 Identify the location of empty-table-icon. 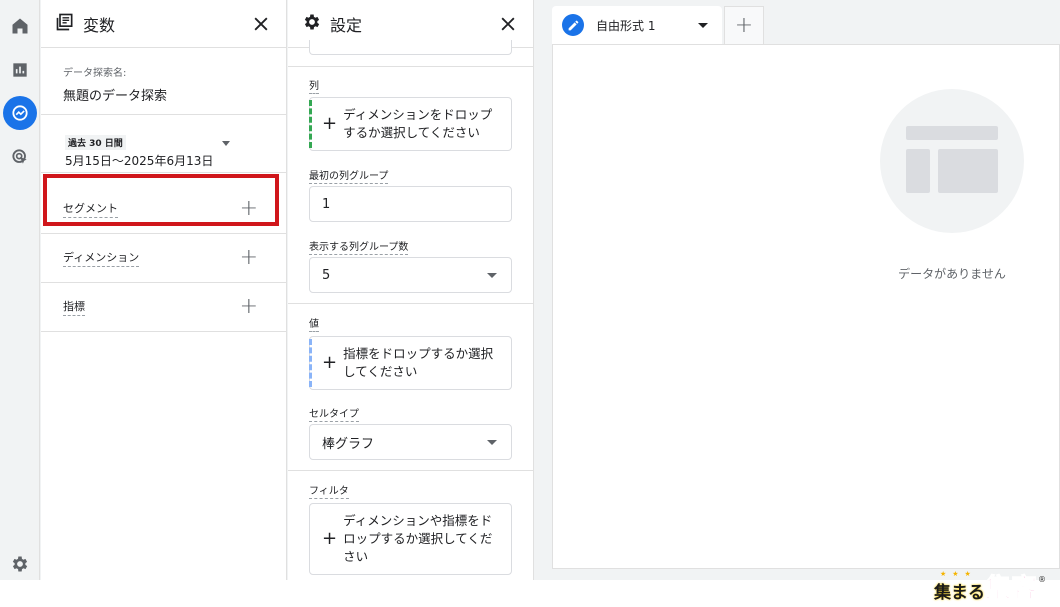
(952, 161).